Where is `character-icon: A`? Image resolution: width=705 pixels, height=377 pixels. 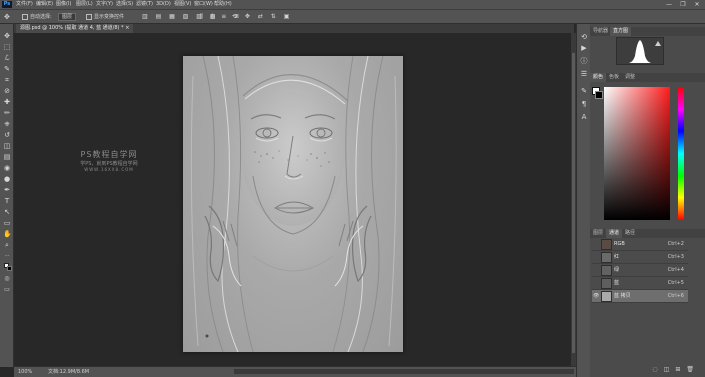
character-icon: A is located at coordinates (584, 117).